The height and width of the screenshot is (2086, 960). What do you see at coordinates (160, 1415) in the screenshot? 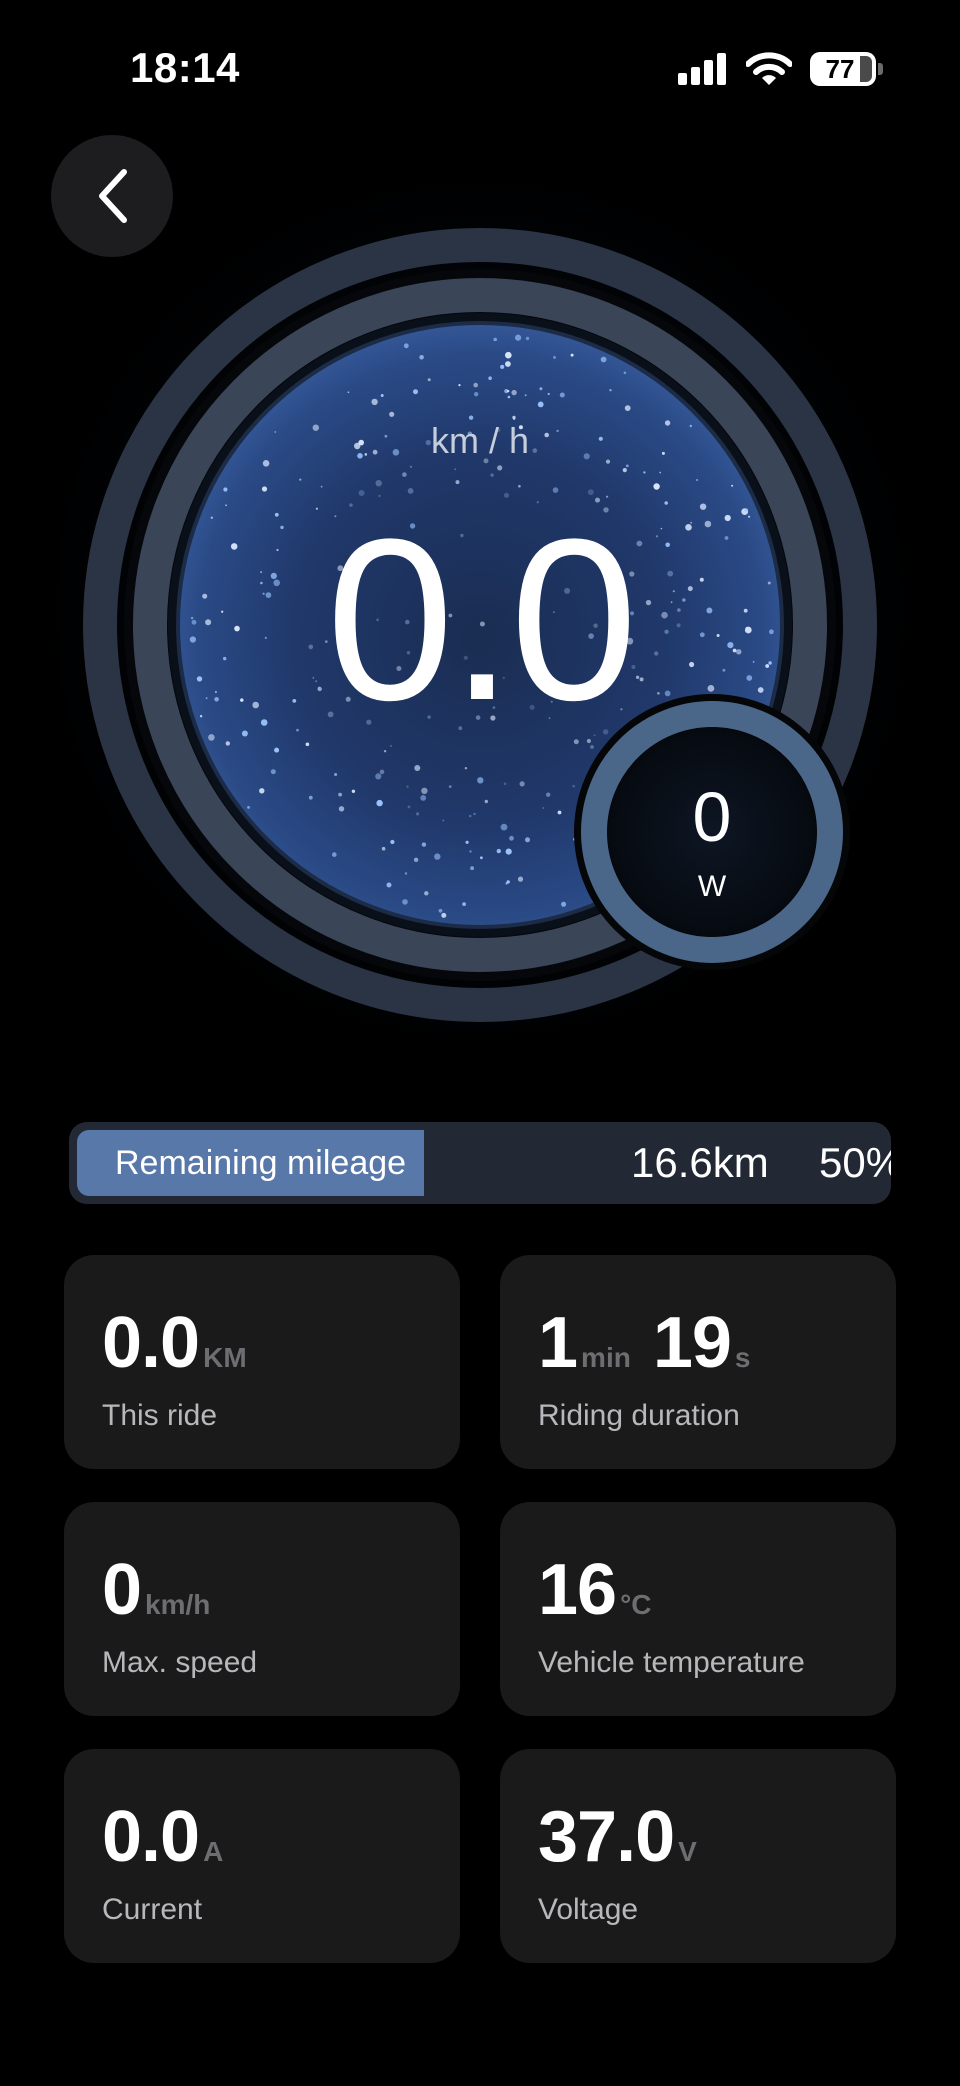
I see `stat-label: This ride` at bounding box center [160, 1415].